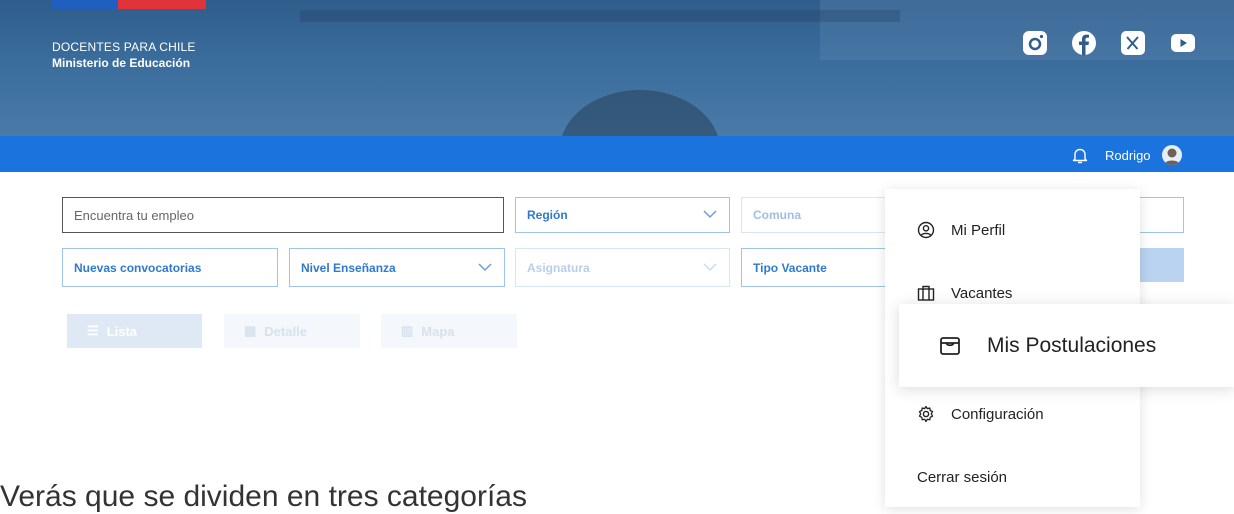 Image resolution: width=1234 pixels, height=514 pixels. Describe the element at coordinates (547, 215) in the screenshot. I see `region-label: Región` at that location.